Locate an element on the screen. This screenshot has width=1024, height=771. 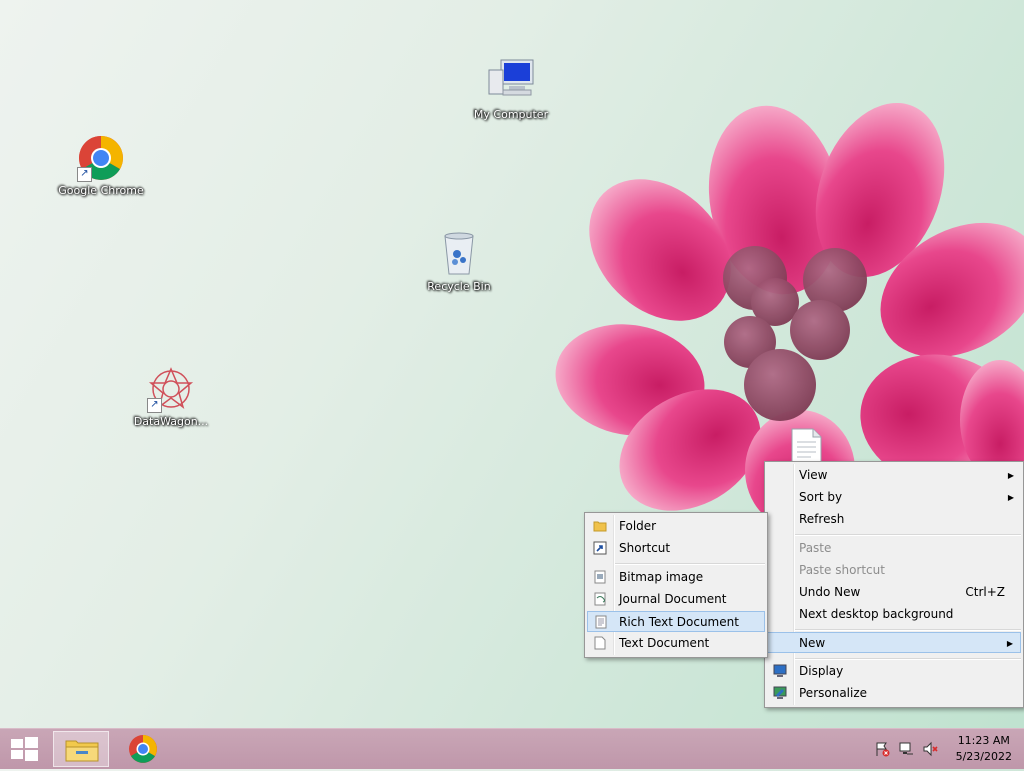
new-document-icon is located at coordinates (806, 446).